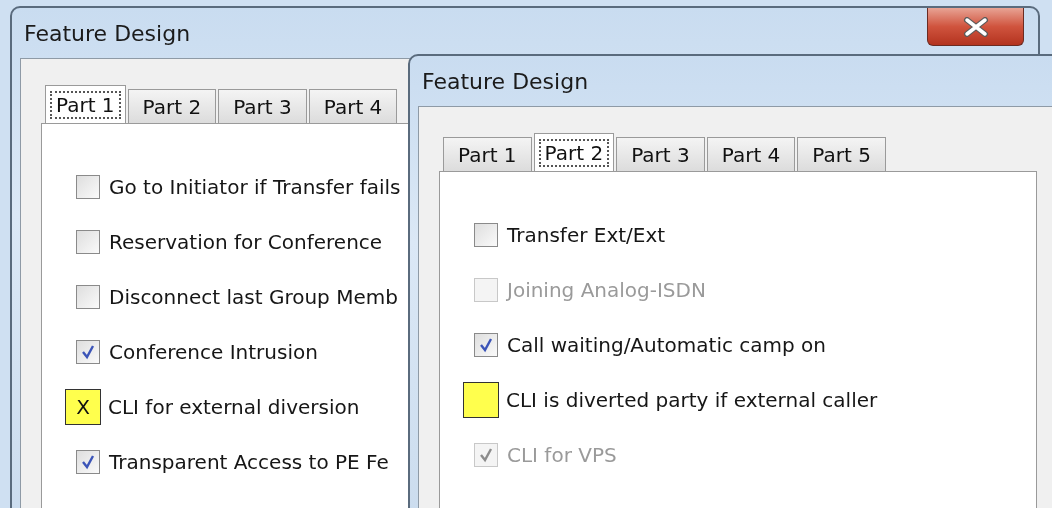 The height and width of the screenshot is (508, 1052). I want to click on option-label: Transfer Ext/Ext, so click(586, 234).